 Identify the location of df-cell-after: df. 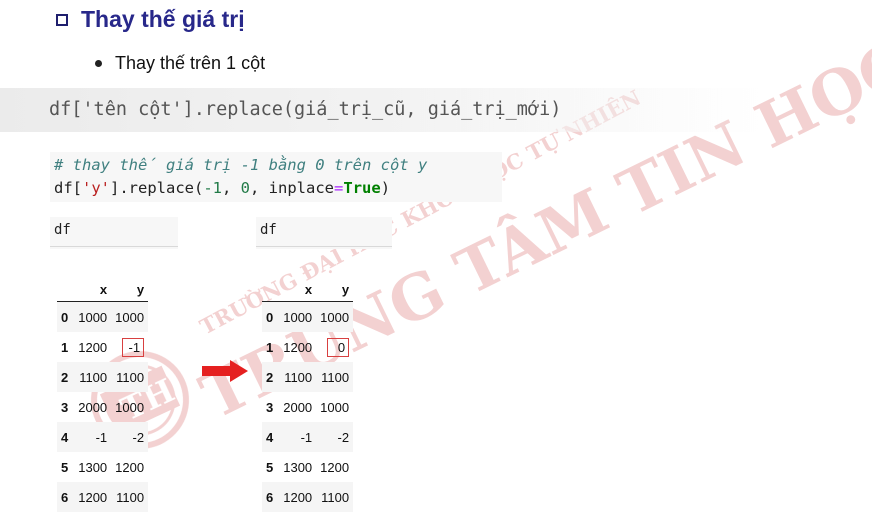
(324, 233).